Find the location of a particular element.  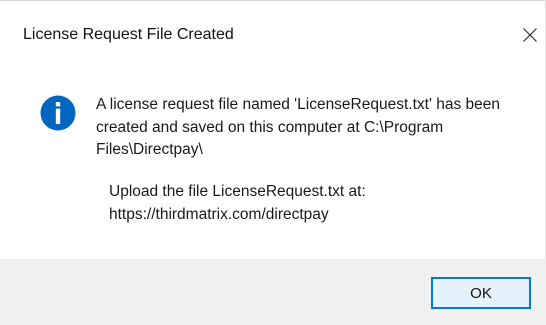

dialog-title: License Request File Created is located at coordinates (128, 34).